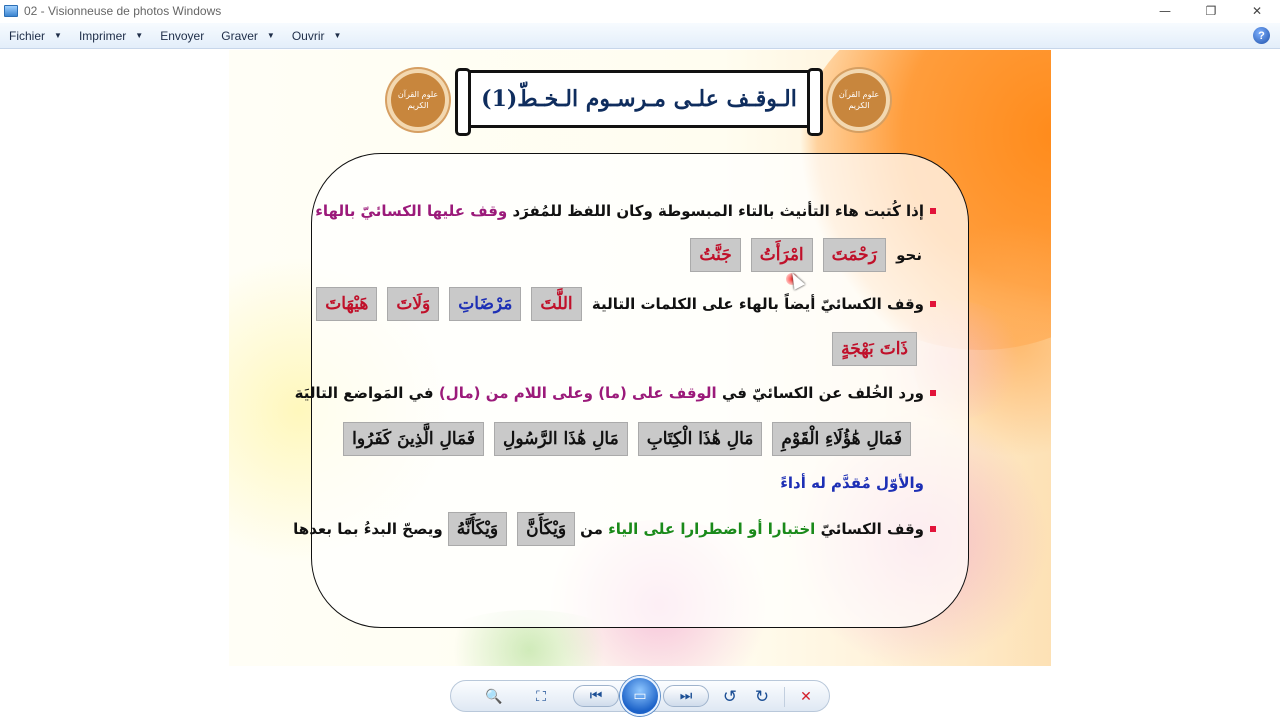  What do you see at coordinates (11, 11) in the screenshot?
I see `photo-viewer-icon` at bounding box center [11, 11].